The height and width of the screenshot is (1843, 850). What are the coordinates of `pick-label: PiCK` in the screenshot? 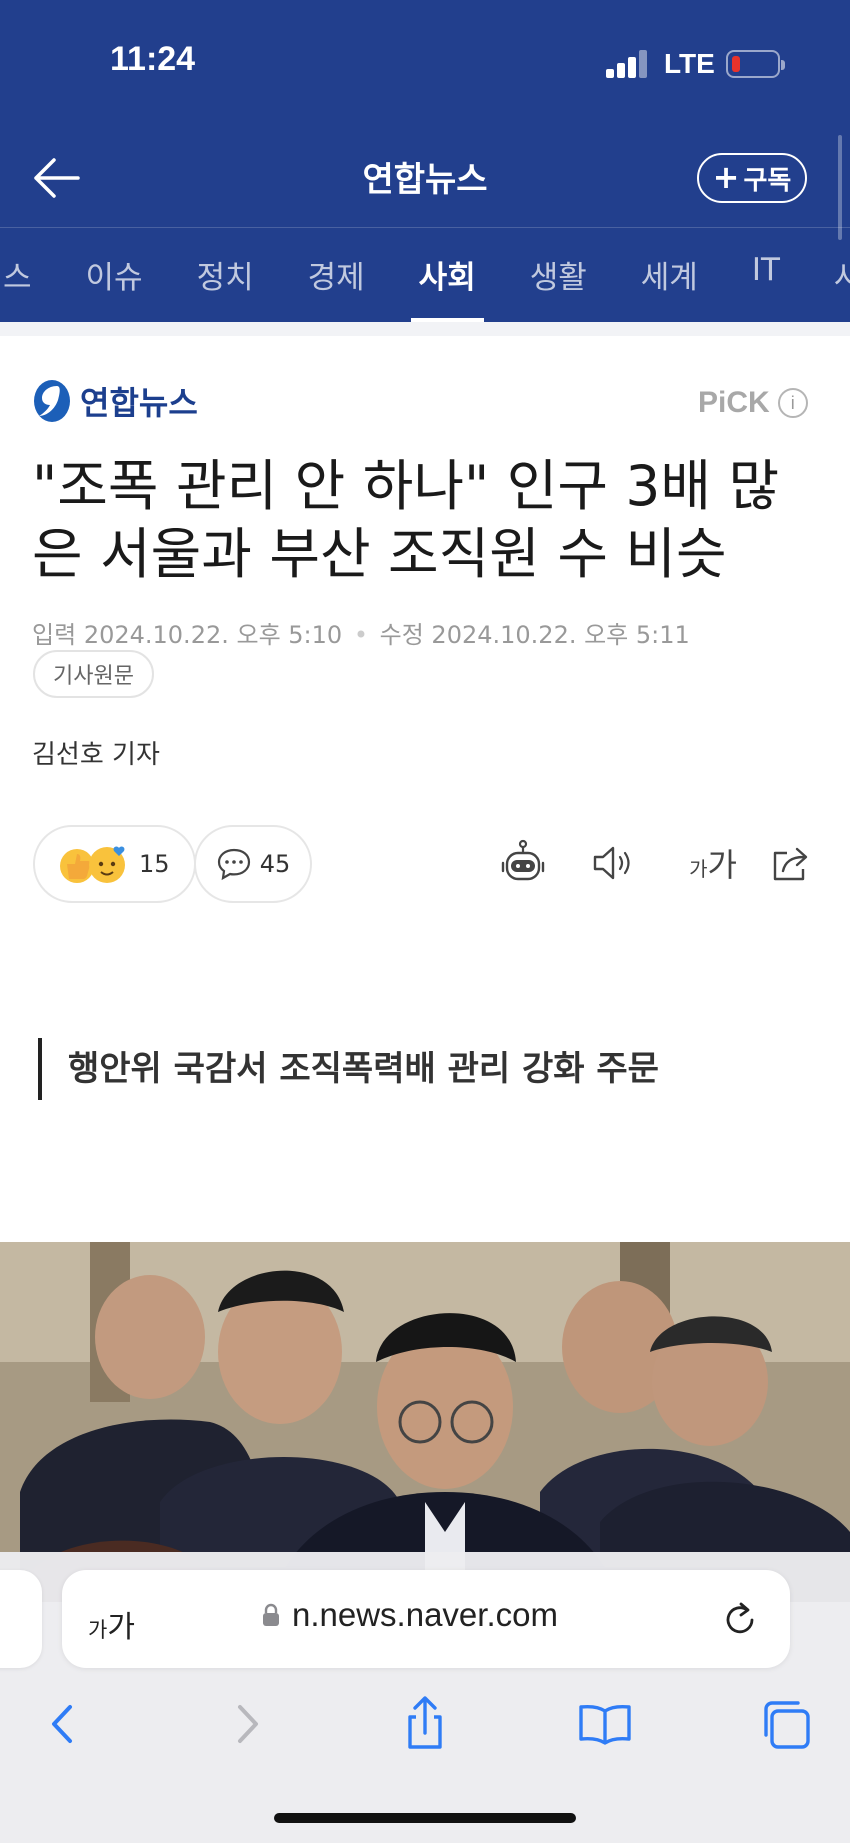 It's located at (734, 402).